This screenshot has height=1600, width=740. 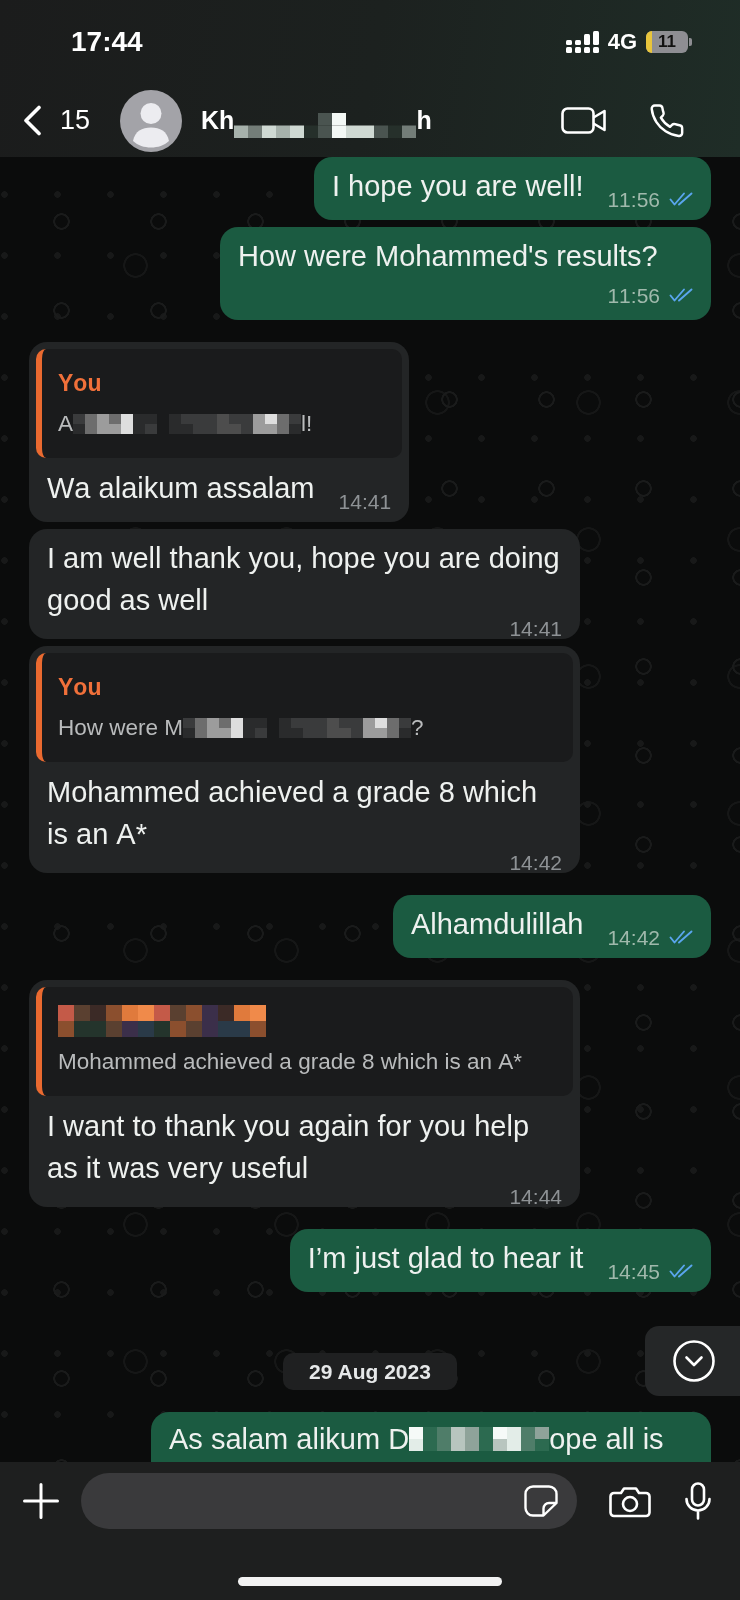 What do you see at coordinates (219, 403) in the screenshot?
I see `quoted-message: You A l!` at bounding box center [219, 403].